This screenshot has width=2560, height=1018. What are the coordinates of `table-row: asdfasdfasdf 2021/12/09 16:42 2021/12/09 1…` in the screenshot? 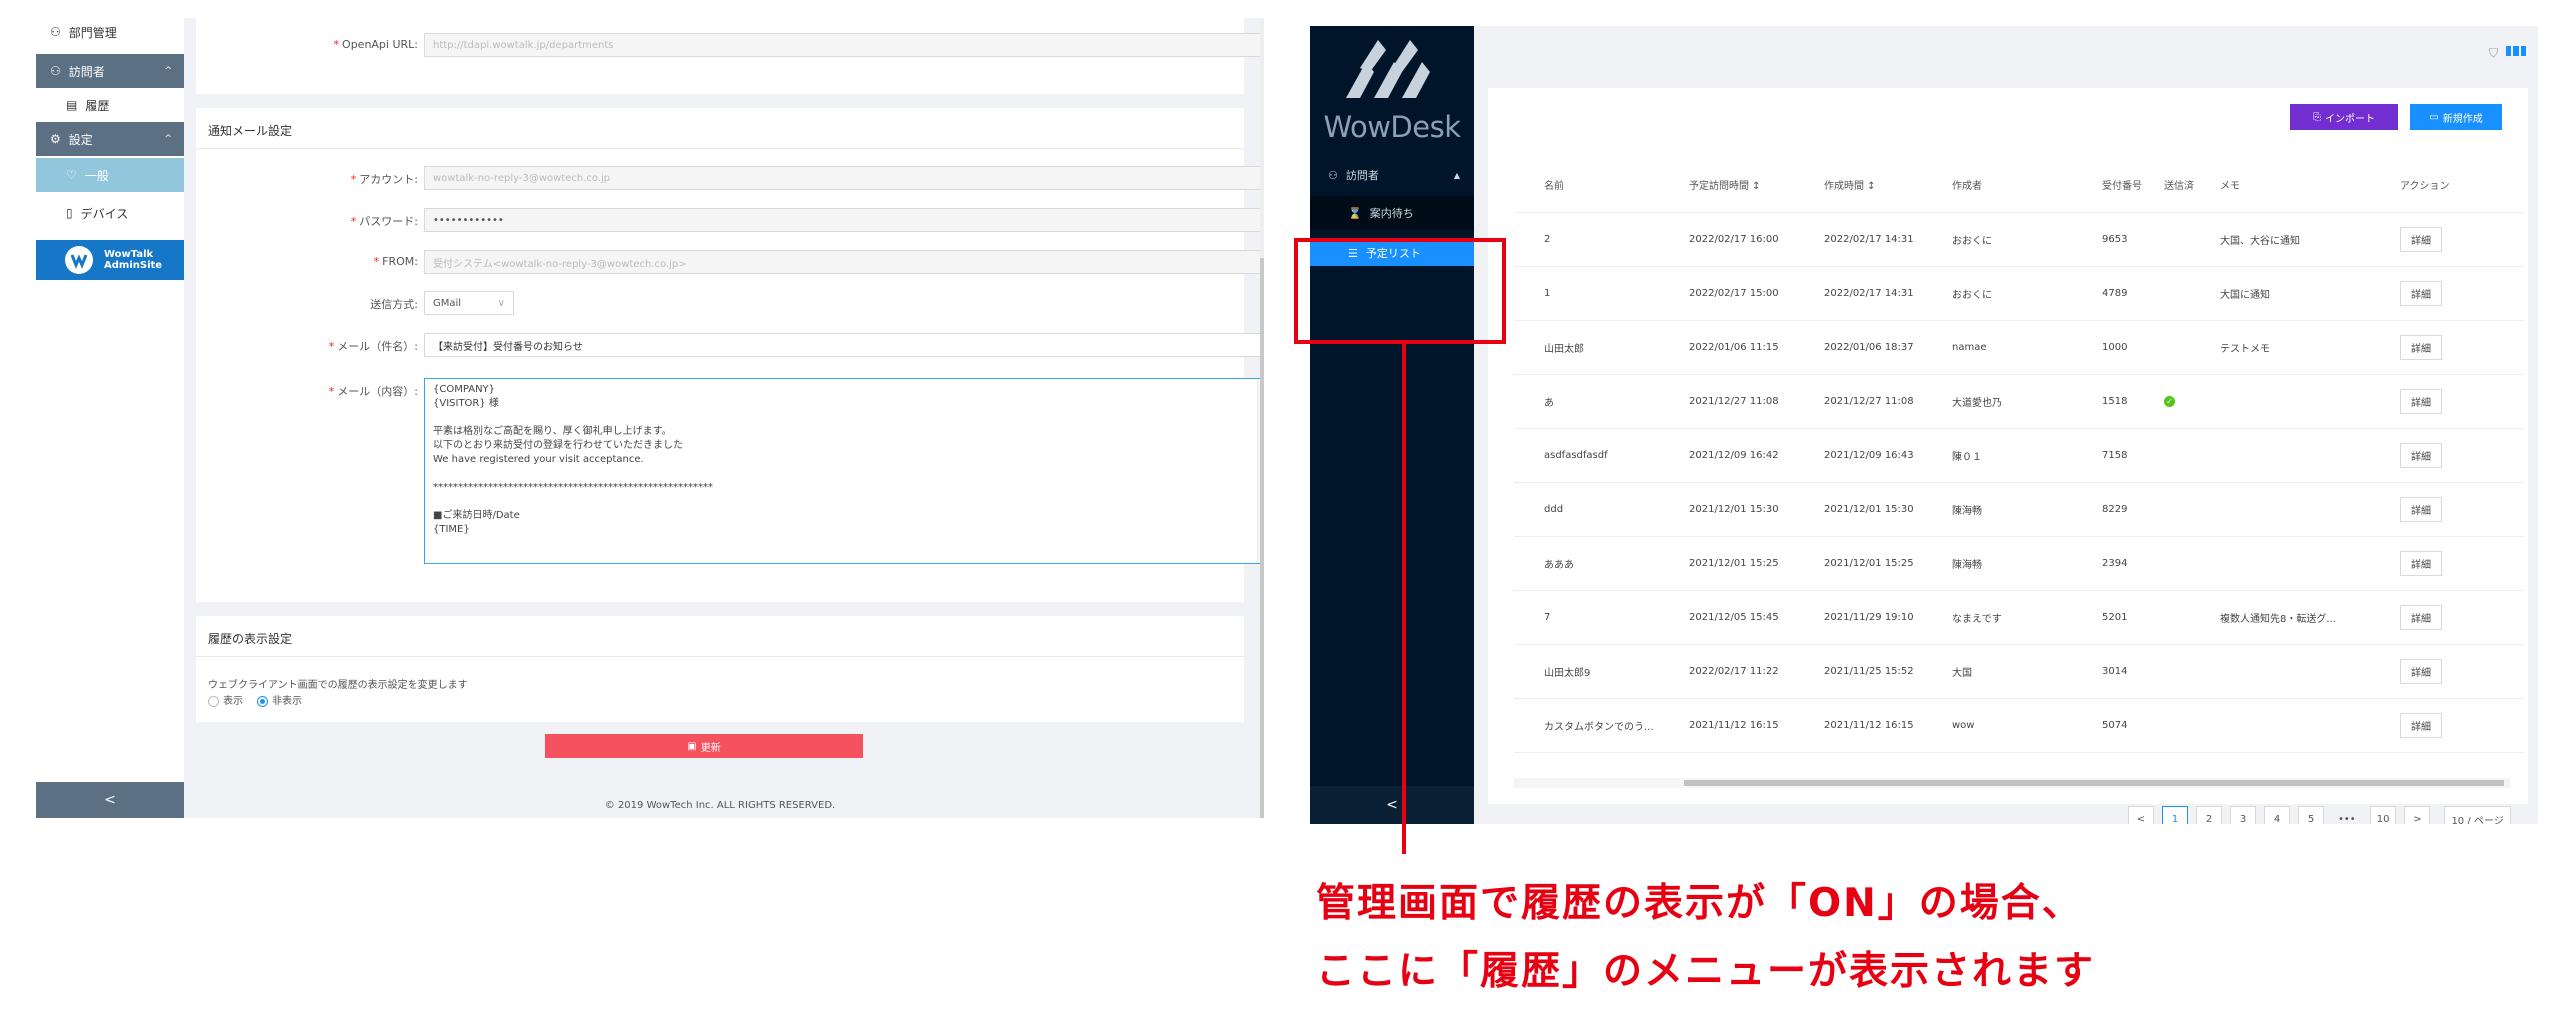 It's located at (2019, 455).